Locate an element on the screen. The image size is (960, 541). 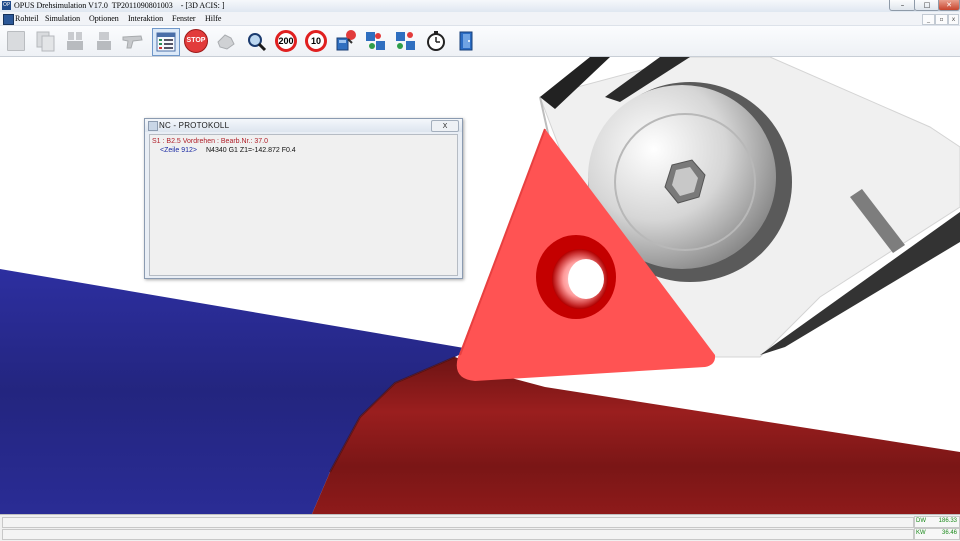
mdi-close-button: x is located at coordinates (953, 19).